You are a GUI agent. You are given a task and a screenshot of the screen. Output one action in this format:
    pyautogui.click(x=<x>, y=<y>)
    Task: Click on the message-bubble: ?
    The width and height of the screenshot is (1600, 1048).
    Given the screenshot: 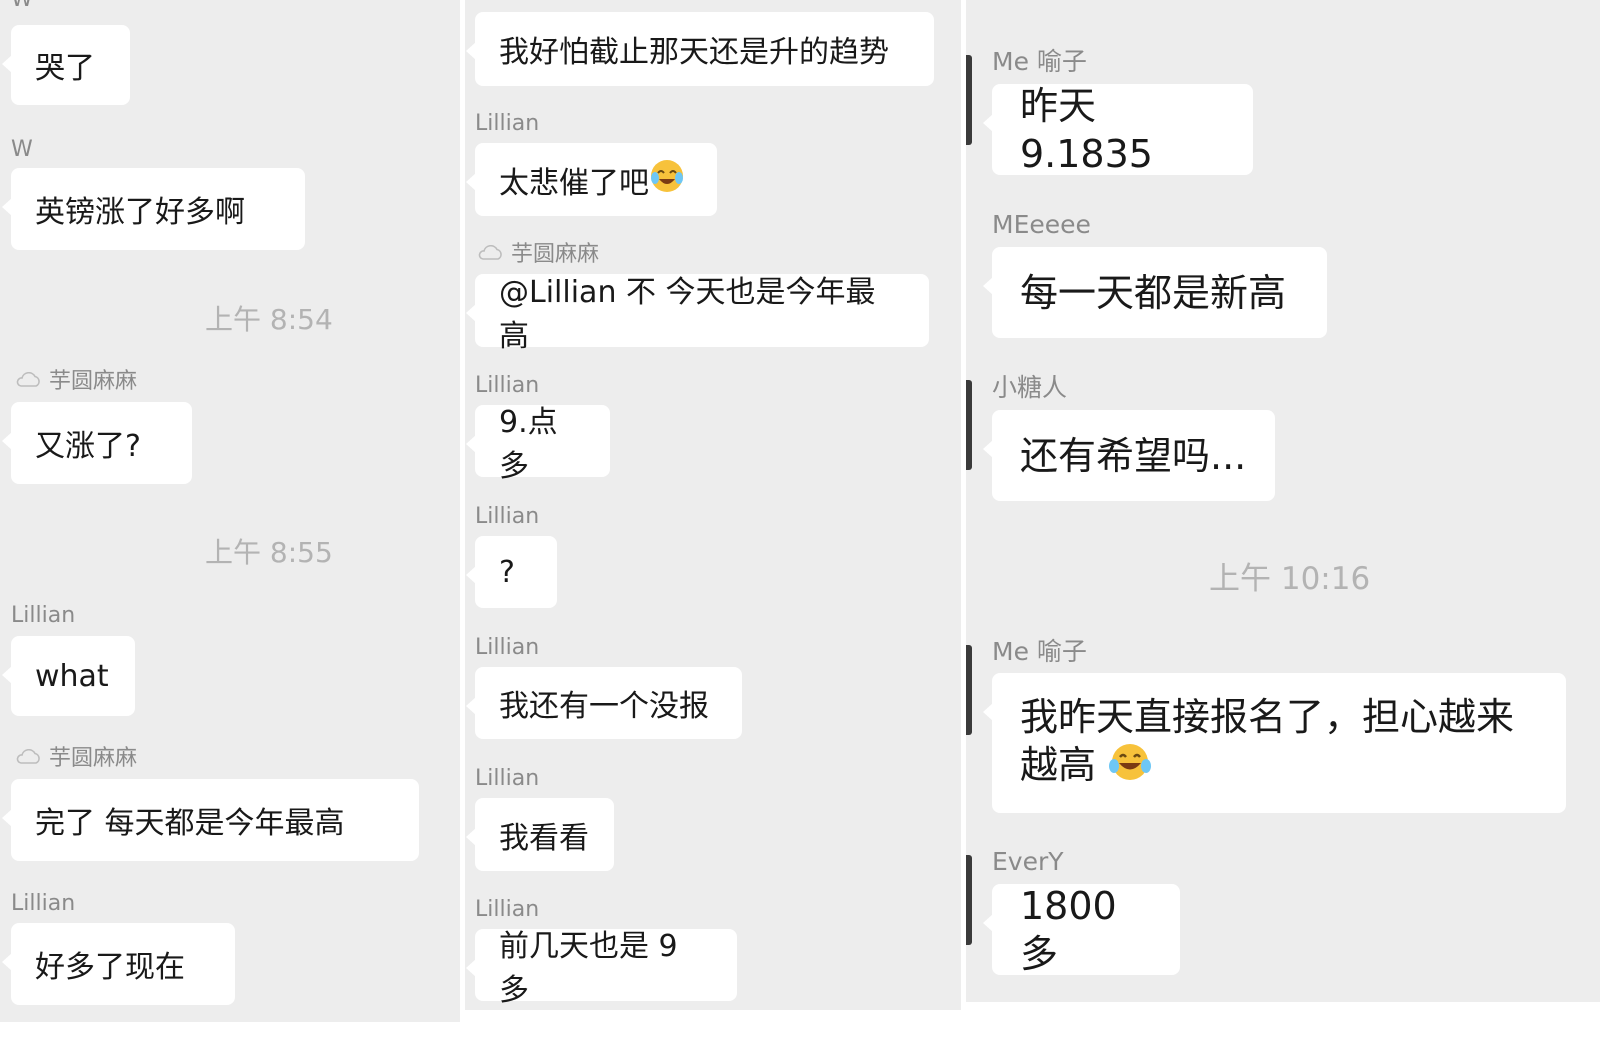 What is the action you would take?
    pyautogui.click(x=511, y=572)
    